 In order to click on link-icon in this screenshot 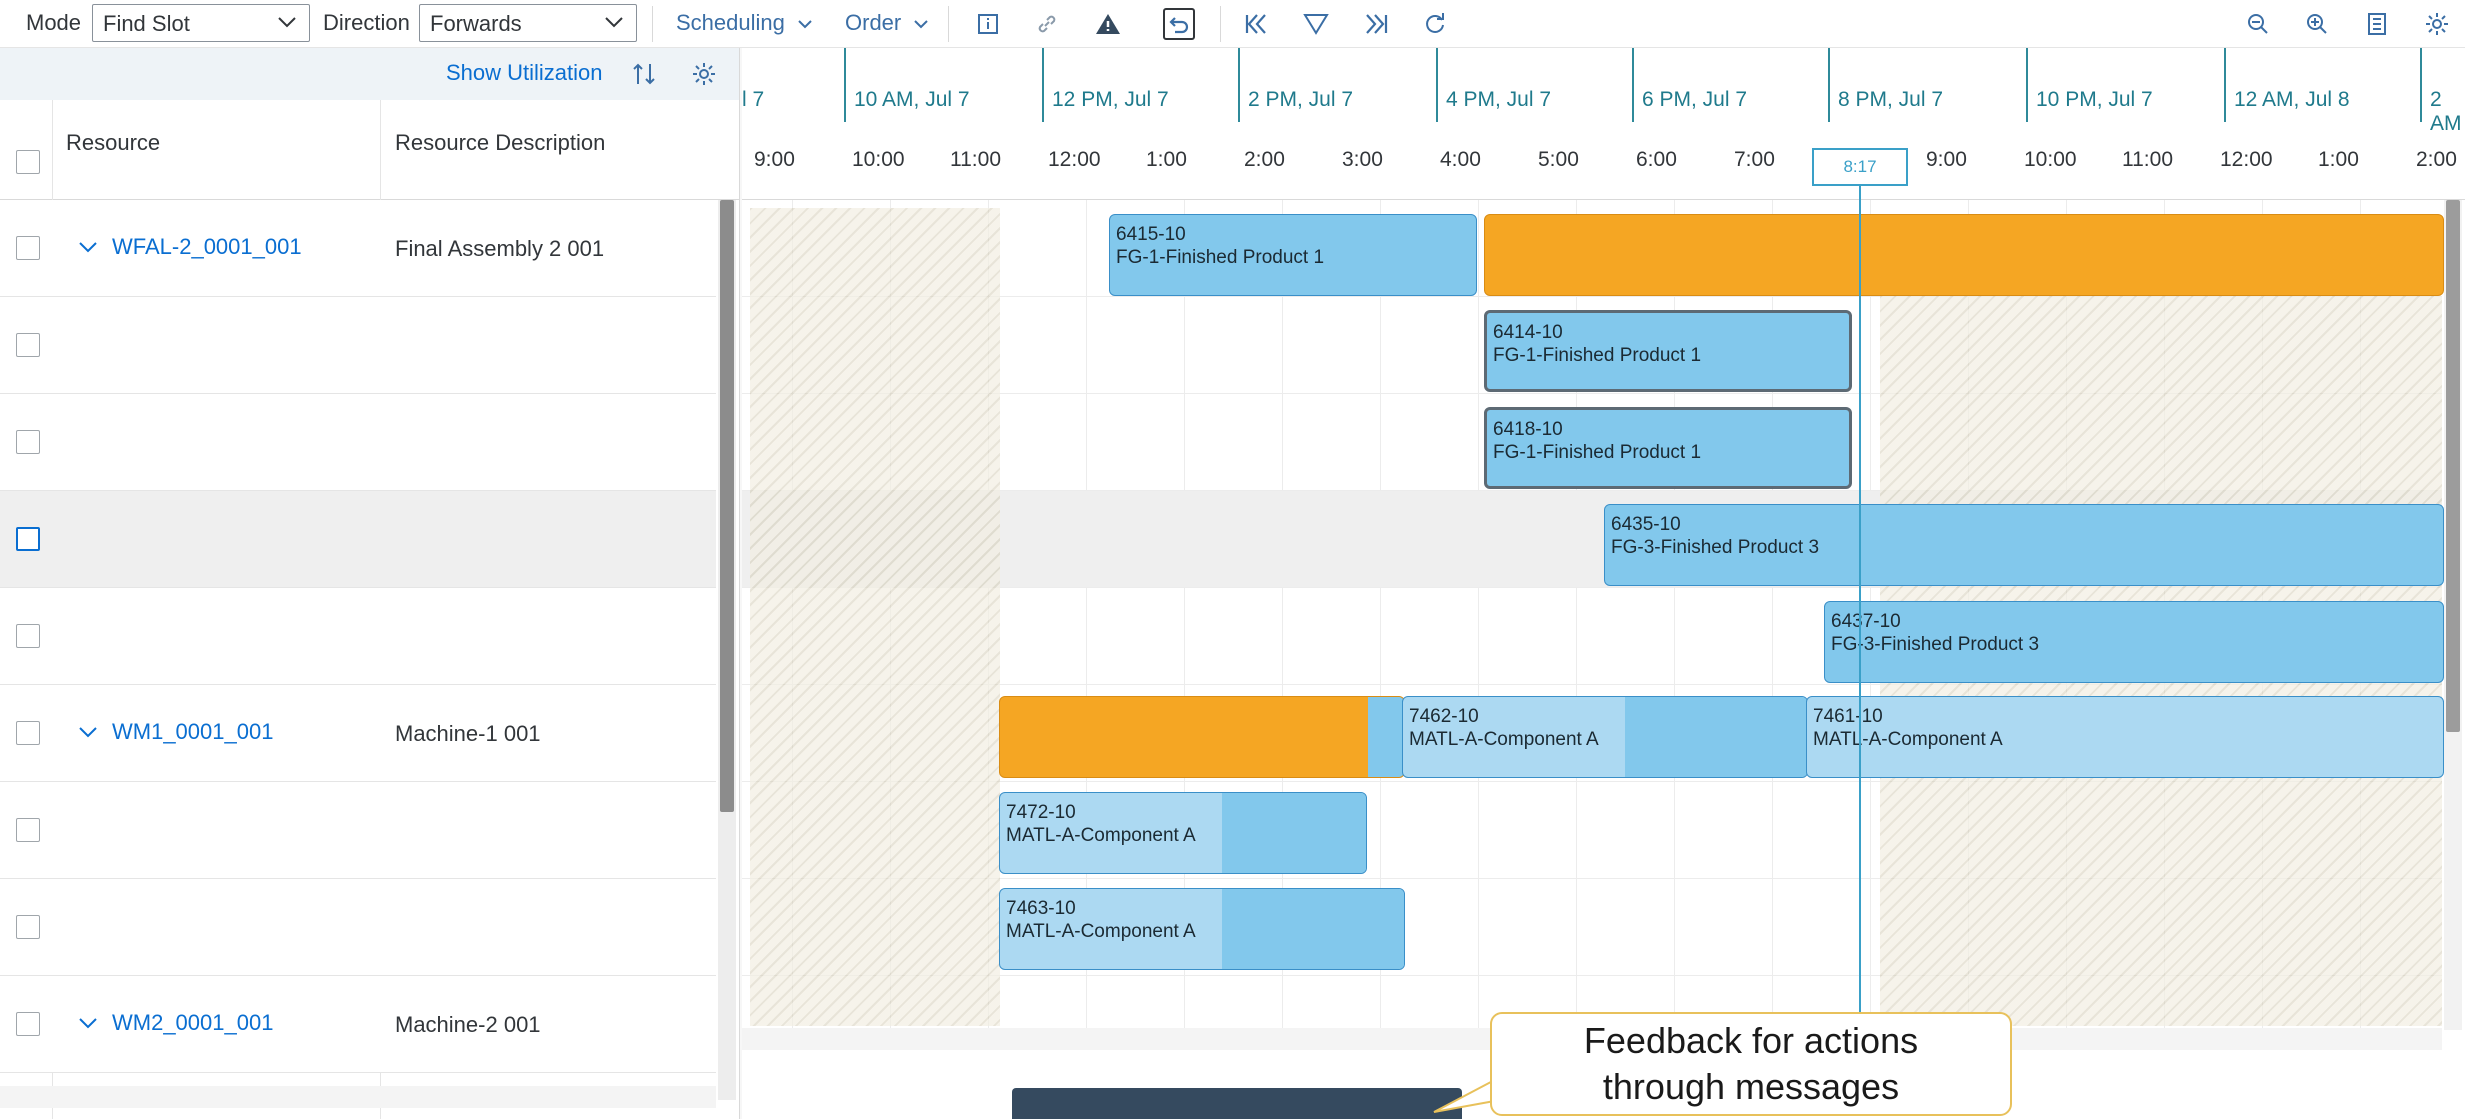, I will do `click(1047, 24)`.